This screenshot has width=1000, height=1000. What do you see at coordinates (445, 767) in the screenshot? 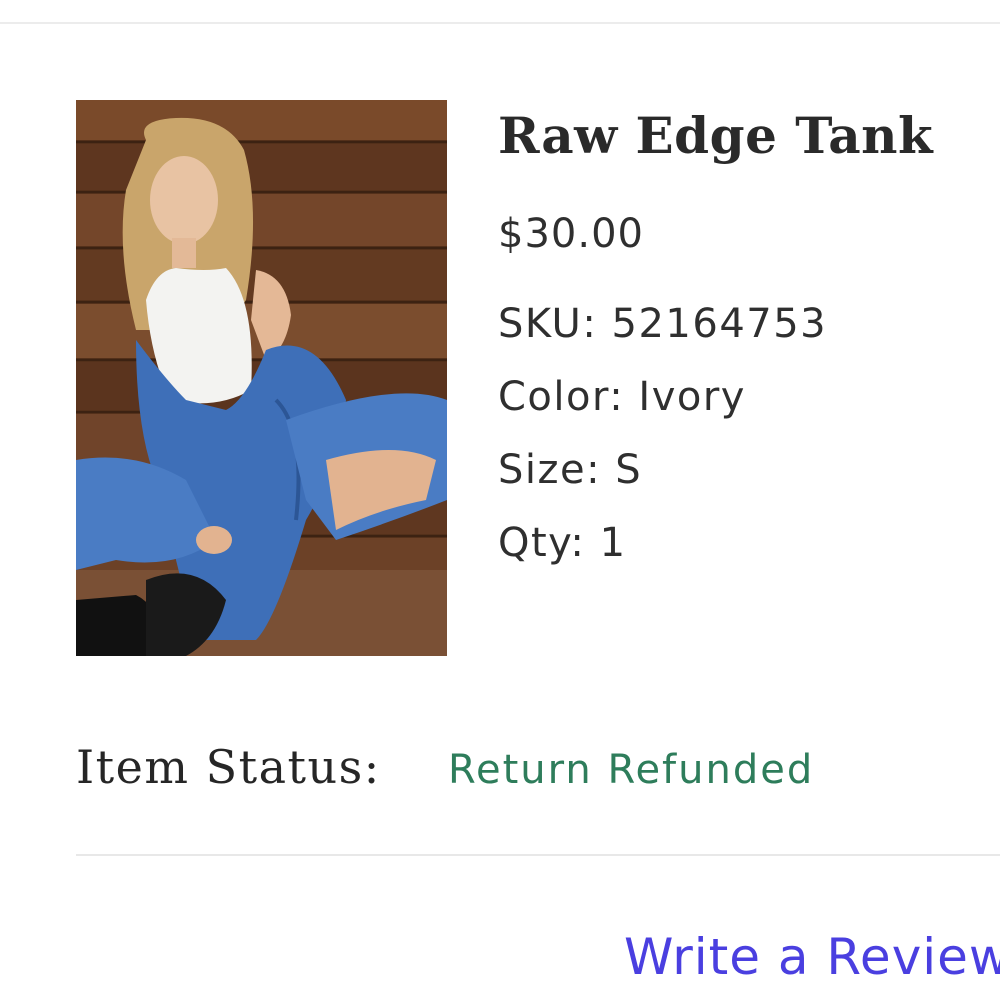
I see `item-status-row: Item Status: Return Refunded` at bounding box center [445, 767].